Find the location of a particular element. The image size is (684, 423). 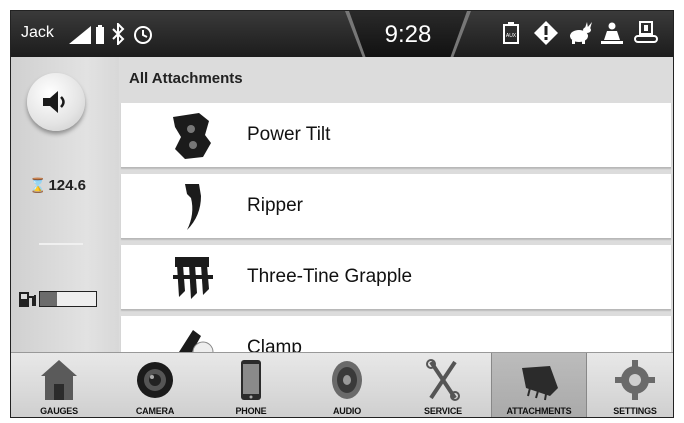

fuel-level-fill is located at coordinates (48, 299).